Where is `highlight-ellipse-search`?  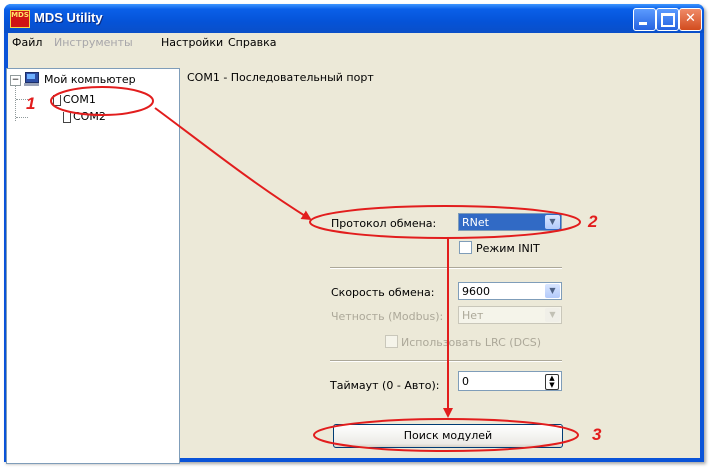 highlight-ellipse-search is located at coordinates (446, 435).